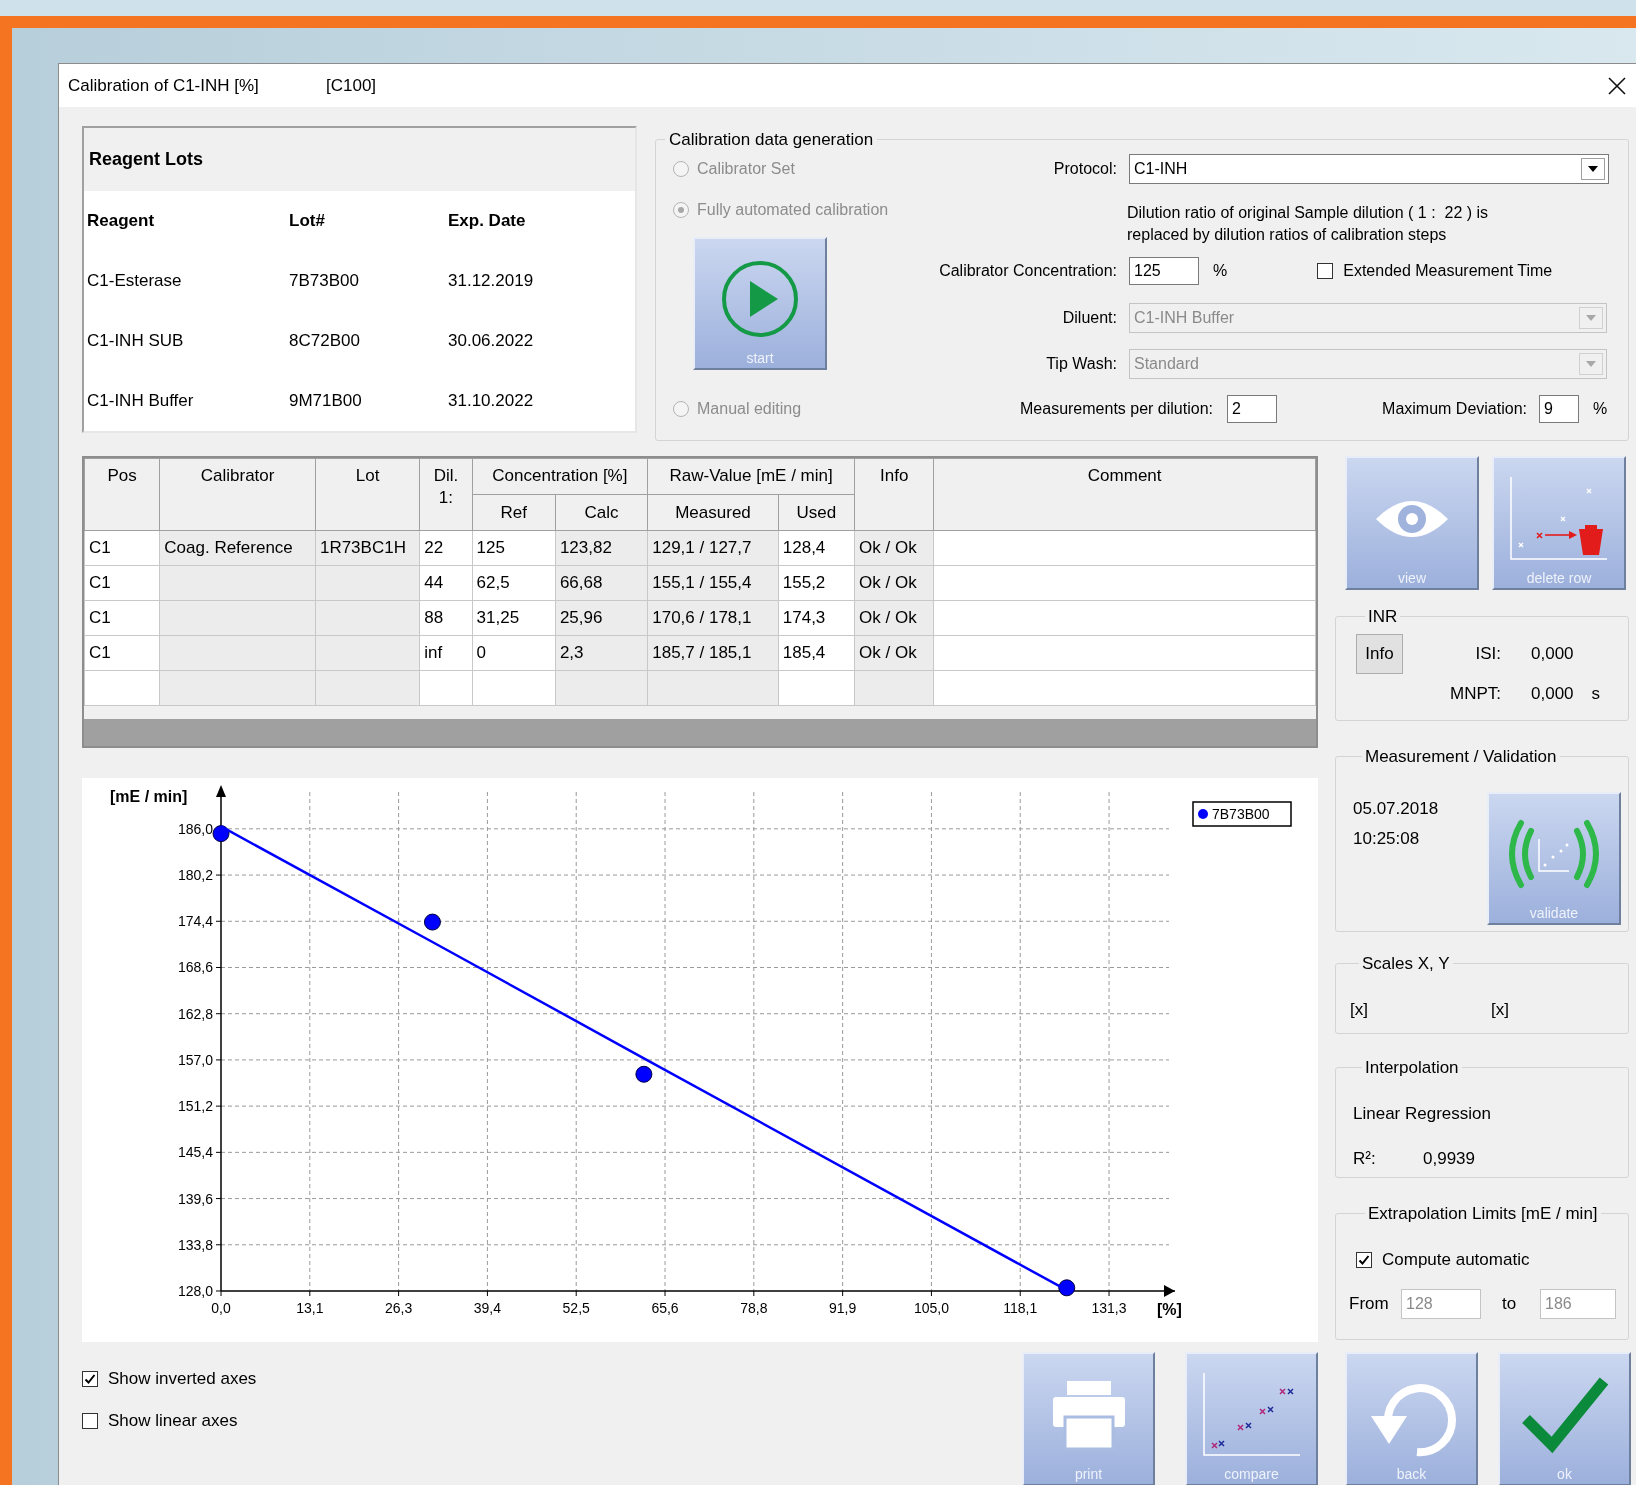 This screenshot has width=1636, height=1485. What do you see at coordinates (149, 796) in the screenshot?
I see `axis-title: [mE / min]` at bounding box center [149, 796].